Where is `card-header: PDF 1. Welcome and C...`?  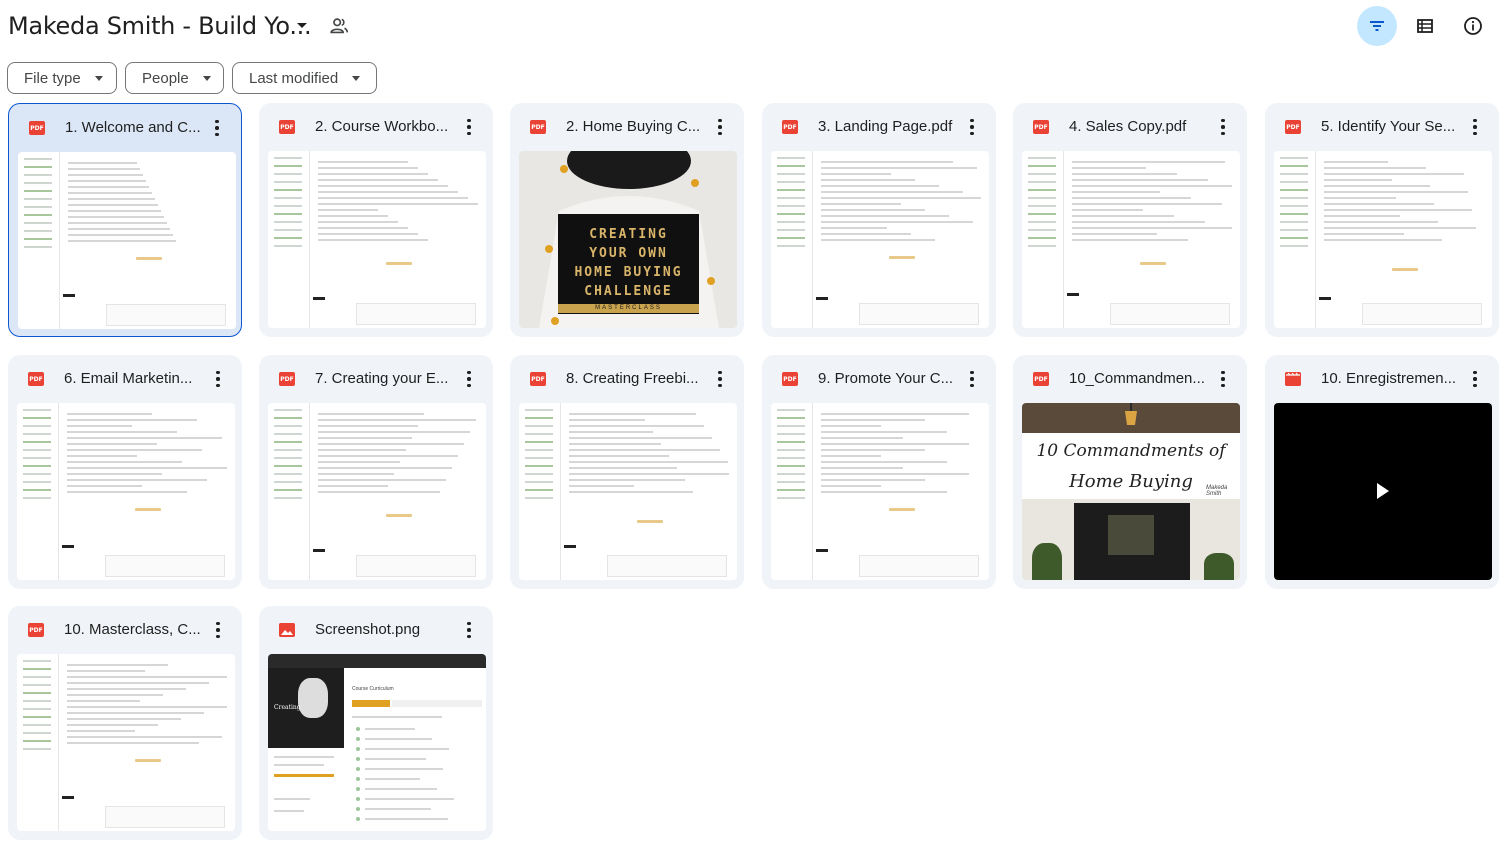 card-header: PDF 1. Welcome and C... is located at coordinates (125, 128).